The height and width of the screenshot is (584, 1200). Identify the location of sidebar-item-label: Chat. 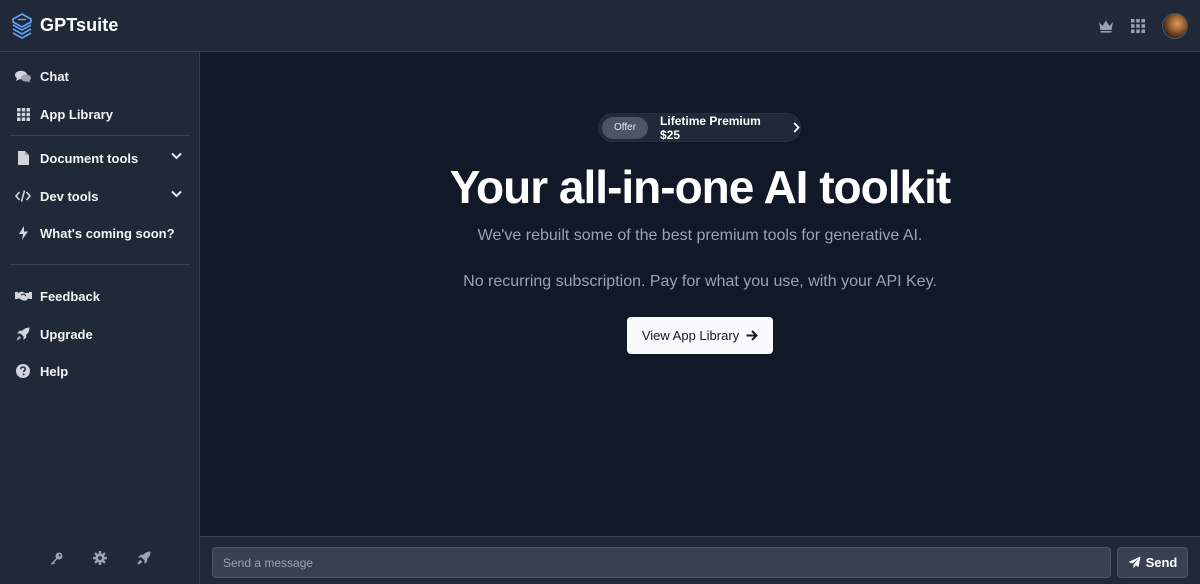
(54, 76).